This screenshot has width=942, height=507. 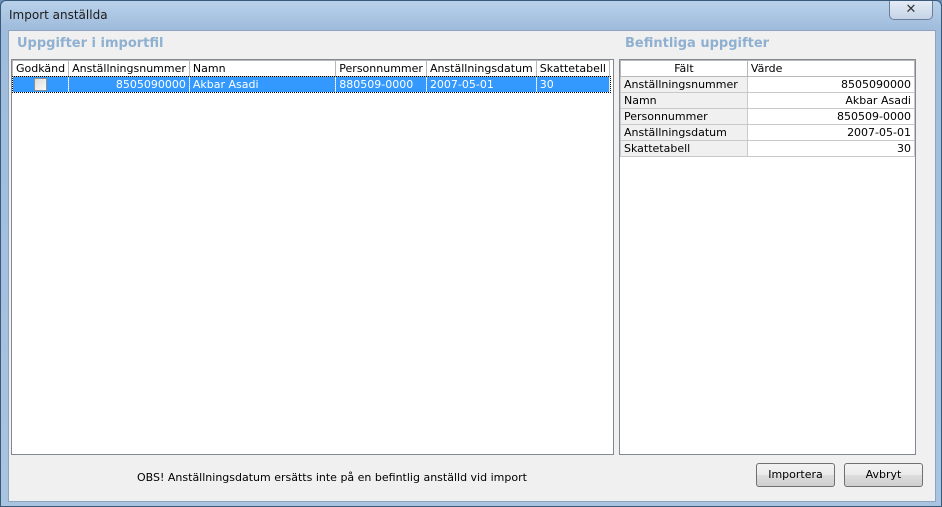 I want to click on skattetabell-cell: 30, so click(x=573, y=84).